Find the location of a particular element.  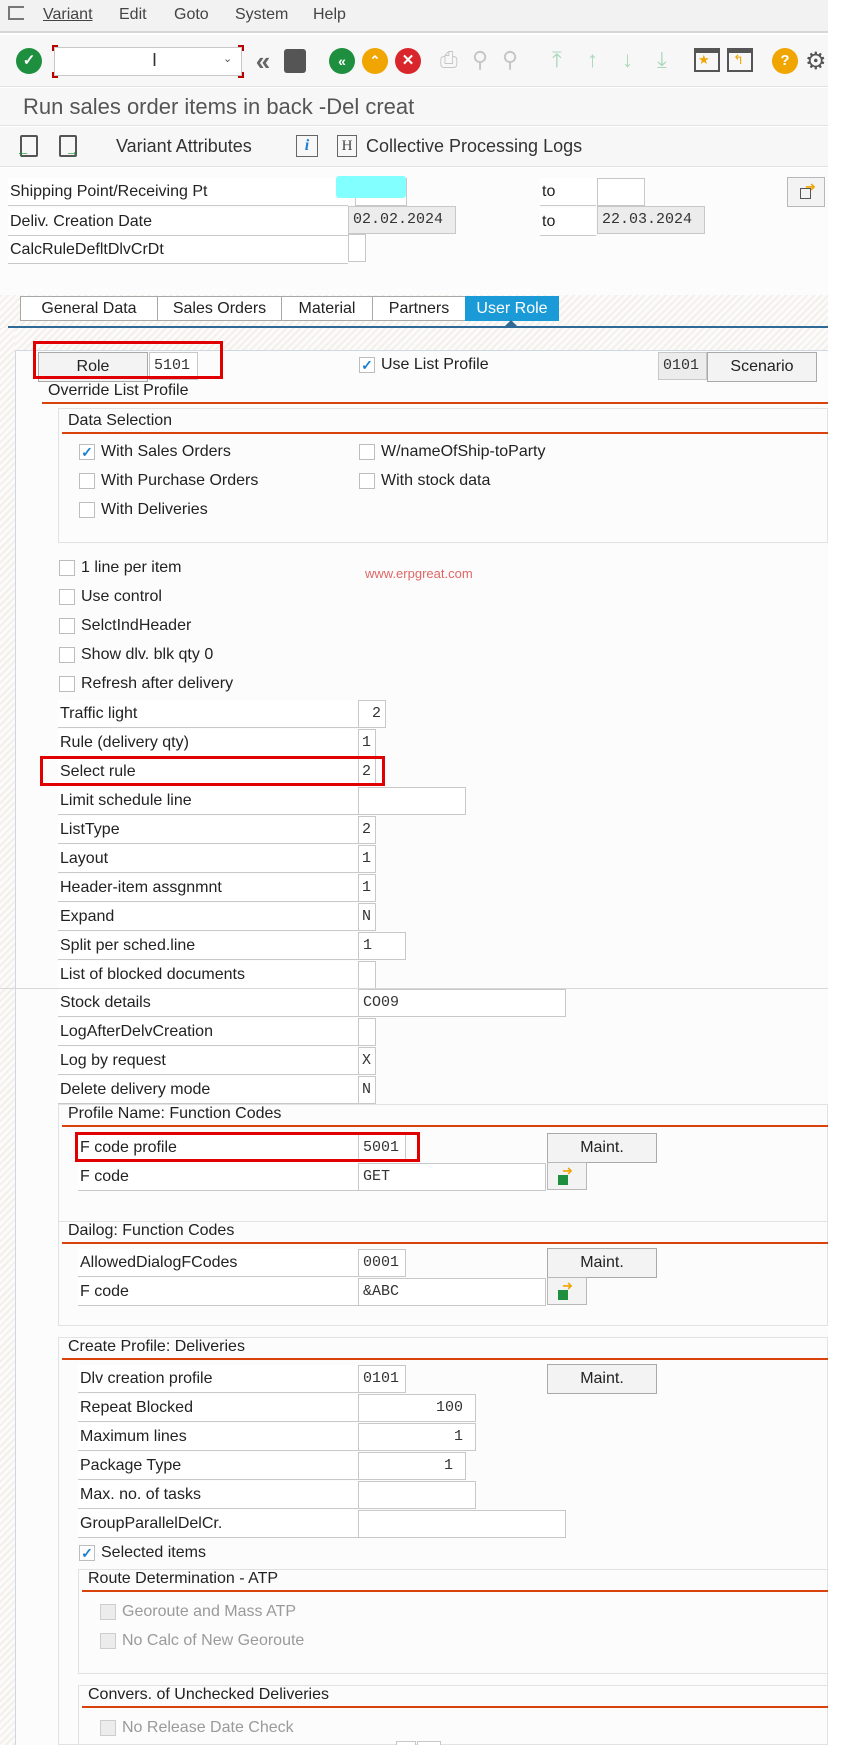

history-back-icon: « is located at coordinates (263, 61).